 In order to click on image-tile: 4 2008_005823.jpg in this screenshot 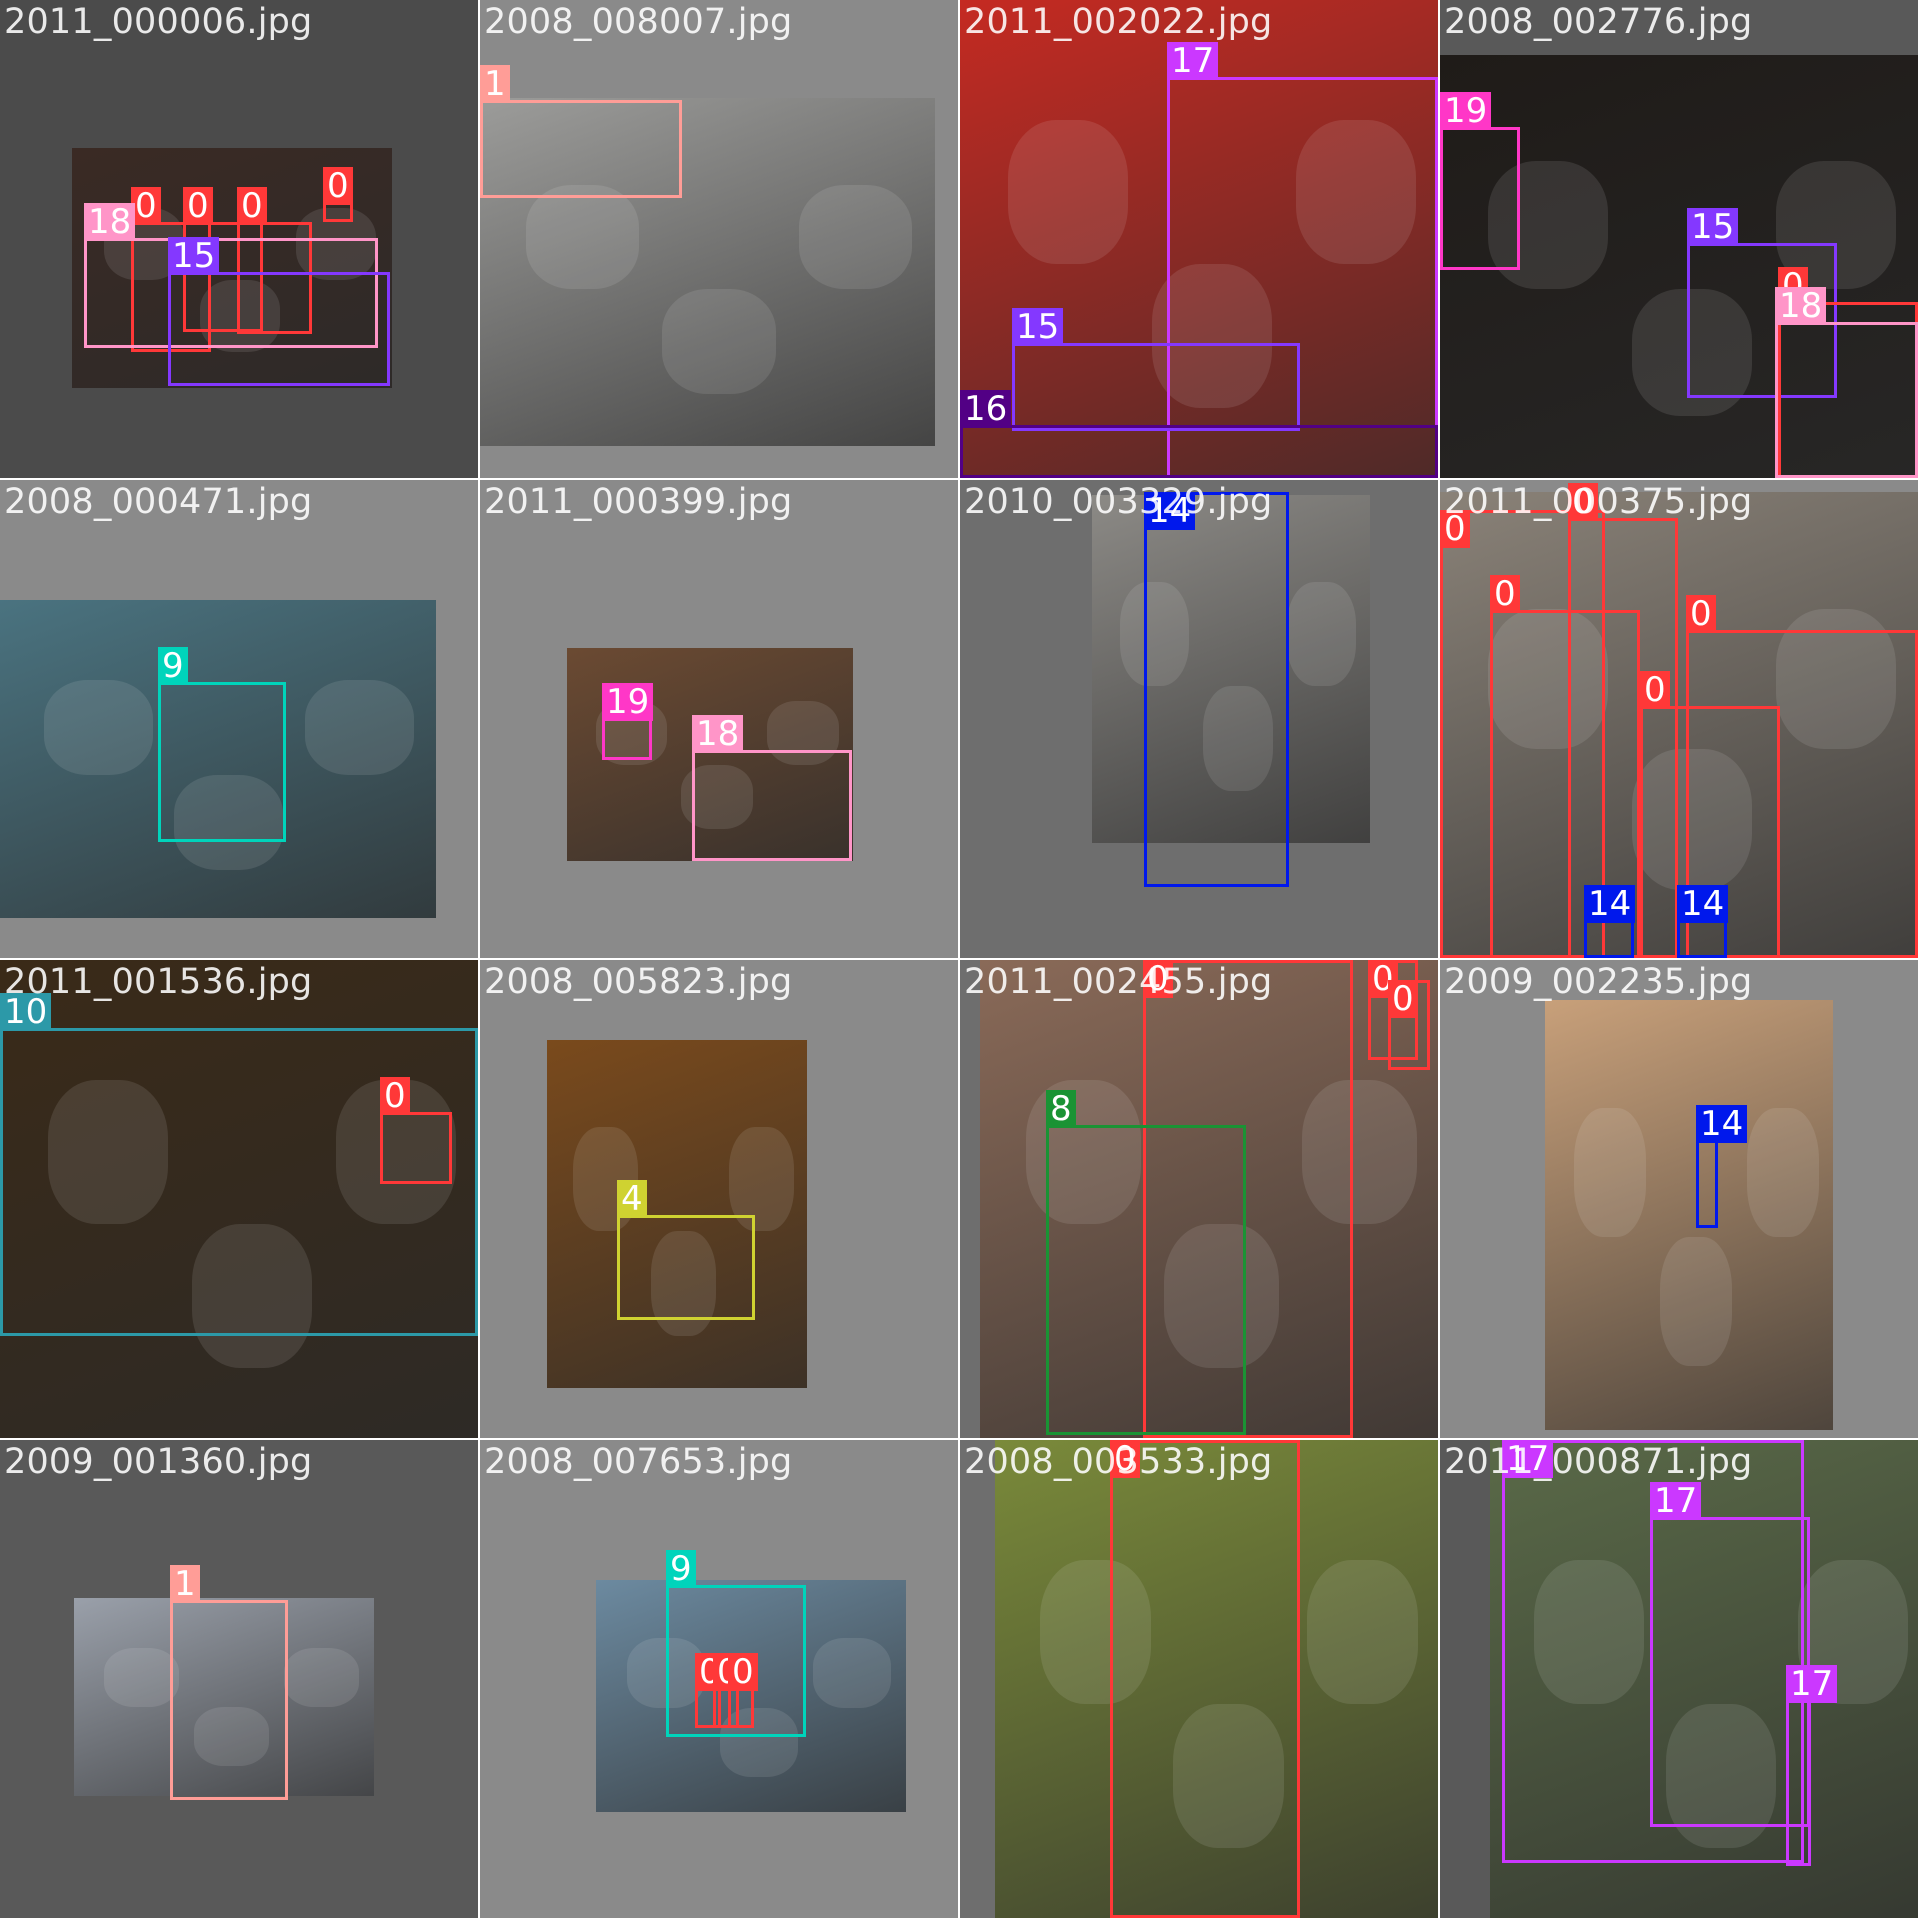, I will do `click(719, 1199)`.